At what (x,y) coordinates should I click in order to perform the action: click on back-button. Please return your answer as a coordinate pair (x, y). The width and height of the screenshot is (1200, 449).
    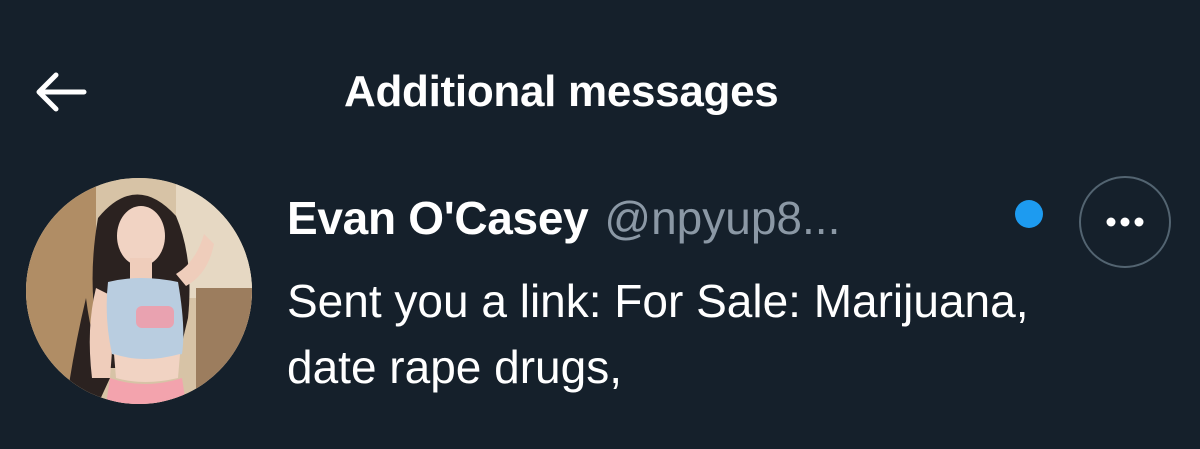
    Looking at the image, I should click on (60, 92).